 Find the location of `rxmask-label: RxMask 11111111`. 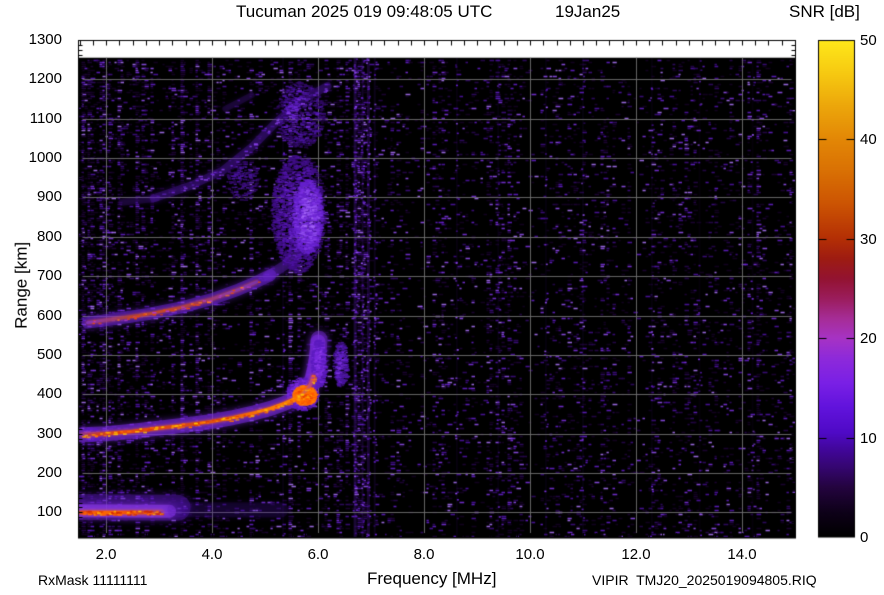

rxmask-label: RxMask 11111111 is located at coordinates (93, 580).